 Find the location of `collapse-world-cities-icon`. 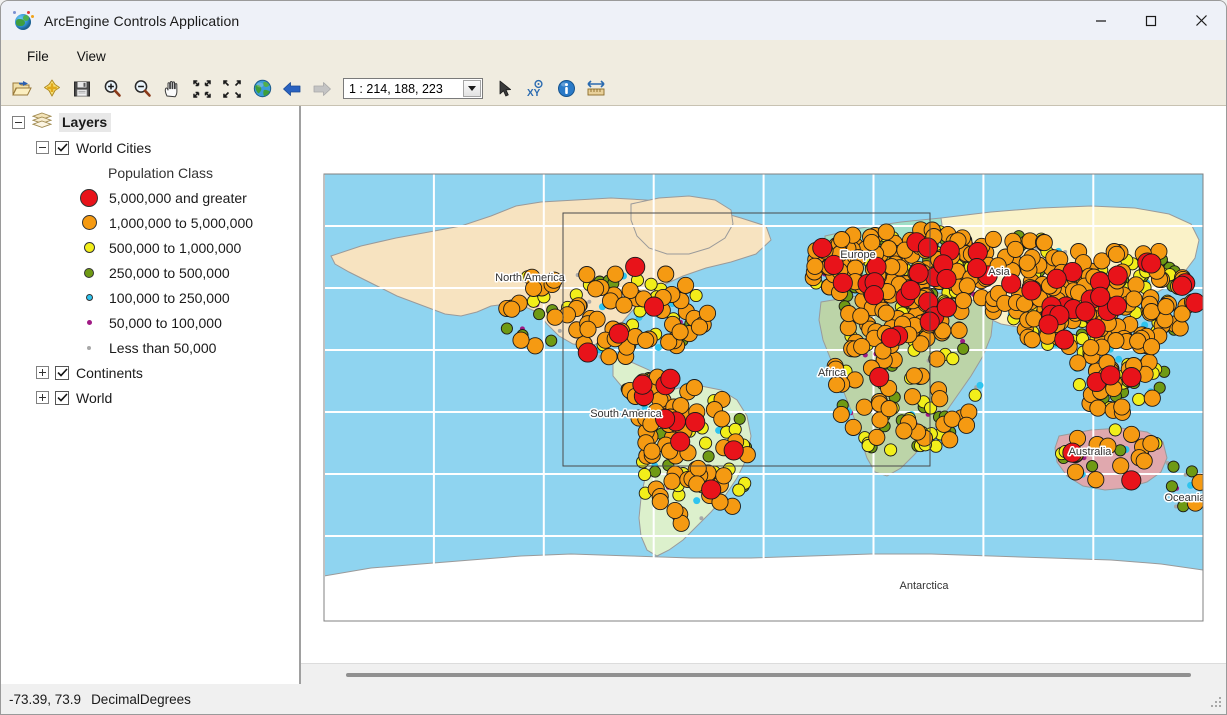

collapse-world-cities-icon is located at coordinates (42, 147).